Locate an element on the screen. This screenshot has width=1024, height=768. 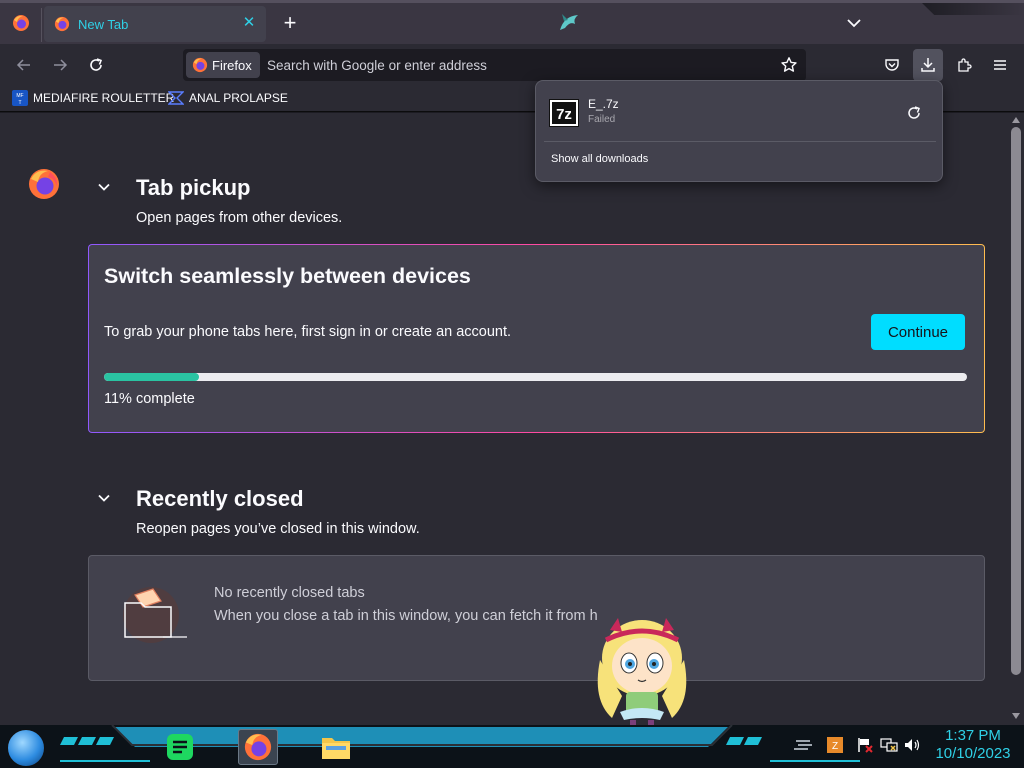
tab-title: New Tab is located at coordinates (103, 24).